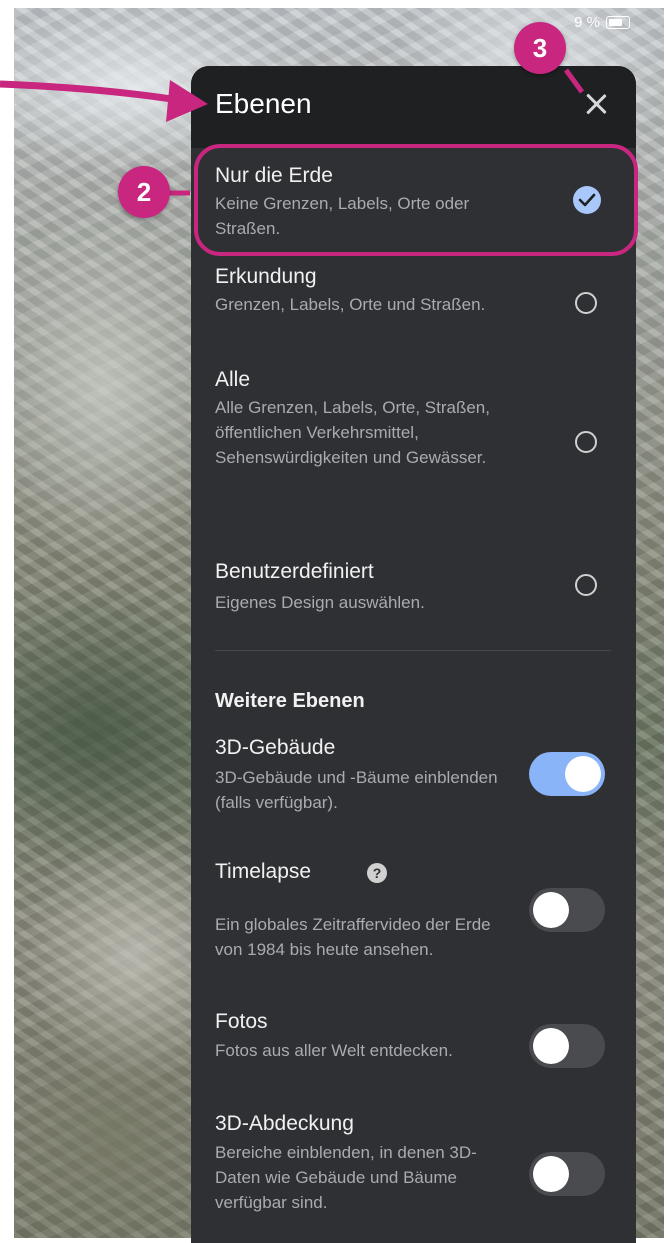 This screenshot has height=1243, width=670. Describe the element at coordinates (574, 81) in the screenshot. I see `badge-3-connector` at that location.